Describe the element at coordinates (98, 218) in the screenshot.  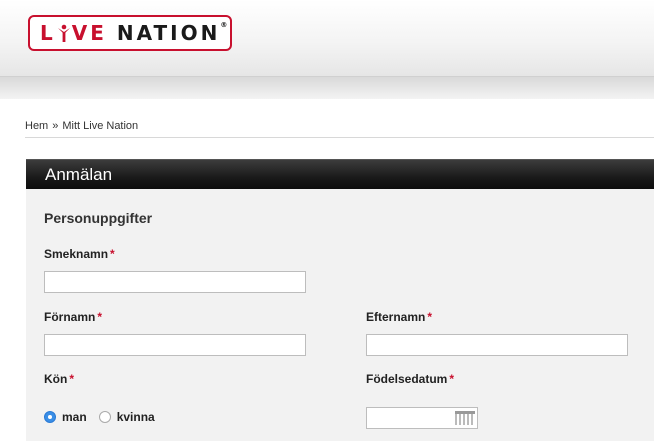
I see `section-title: Personuppgifter` at that location.